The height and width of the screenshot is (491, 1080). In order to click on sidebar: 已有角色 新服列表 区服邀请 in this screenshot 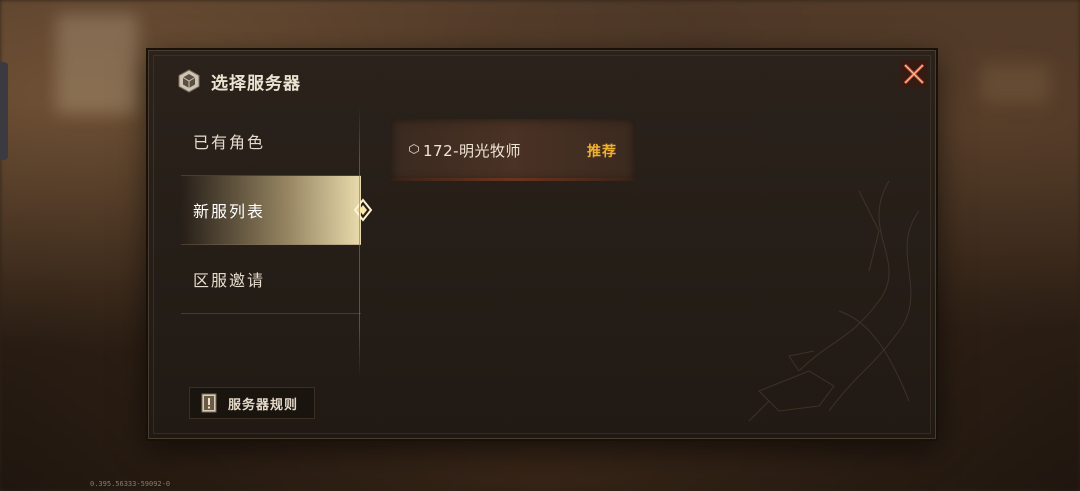, I will do `click(277, 210)`.